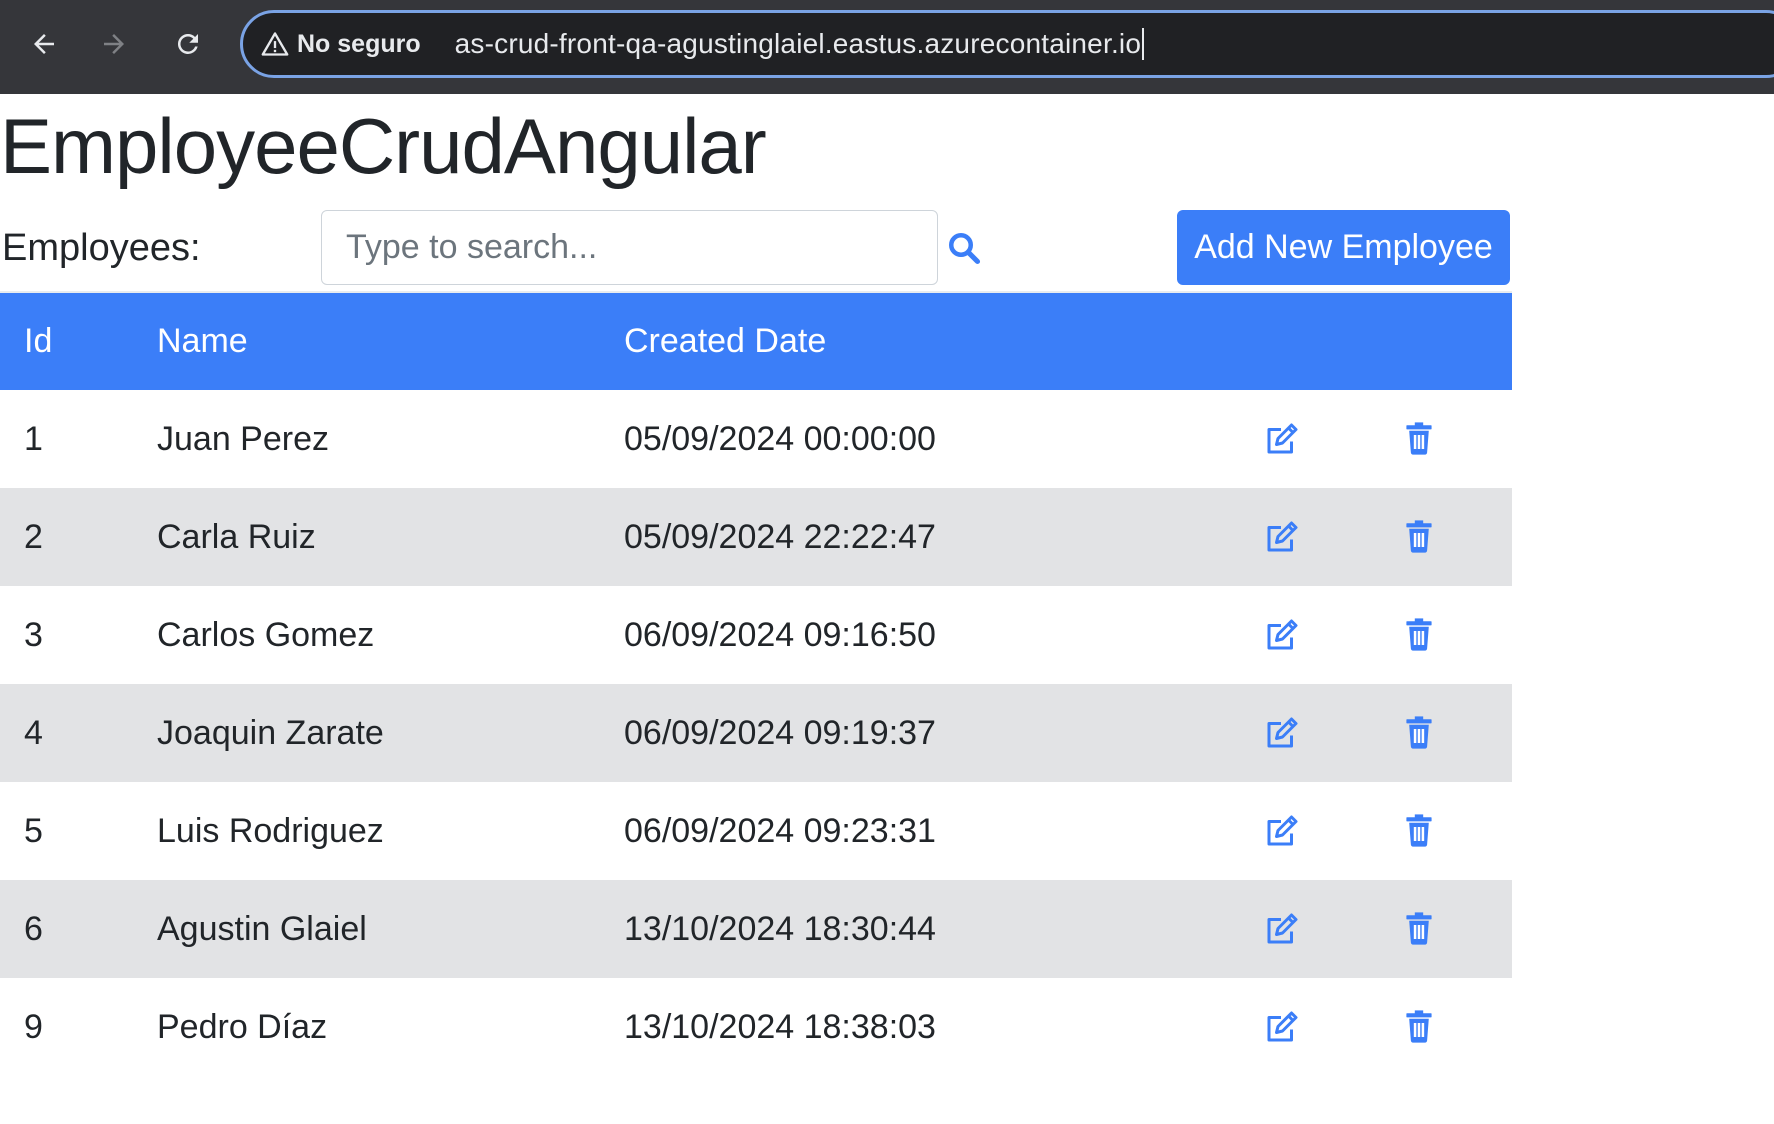 The height and width of the screenshot is (1124, 1774). I want to click on table-row: 3 Carlos Gomez 06/09/2024 09:16:50, so click(756, 635).